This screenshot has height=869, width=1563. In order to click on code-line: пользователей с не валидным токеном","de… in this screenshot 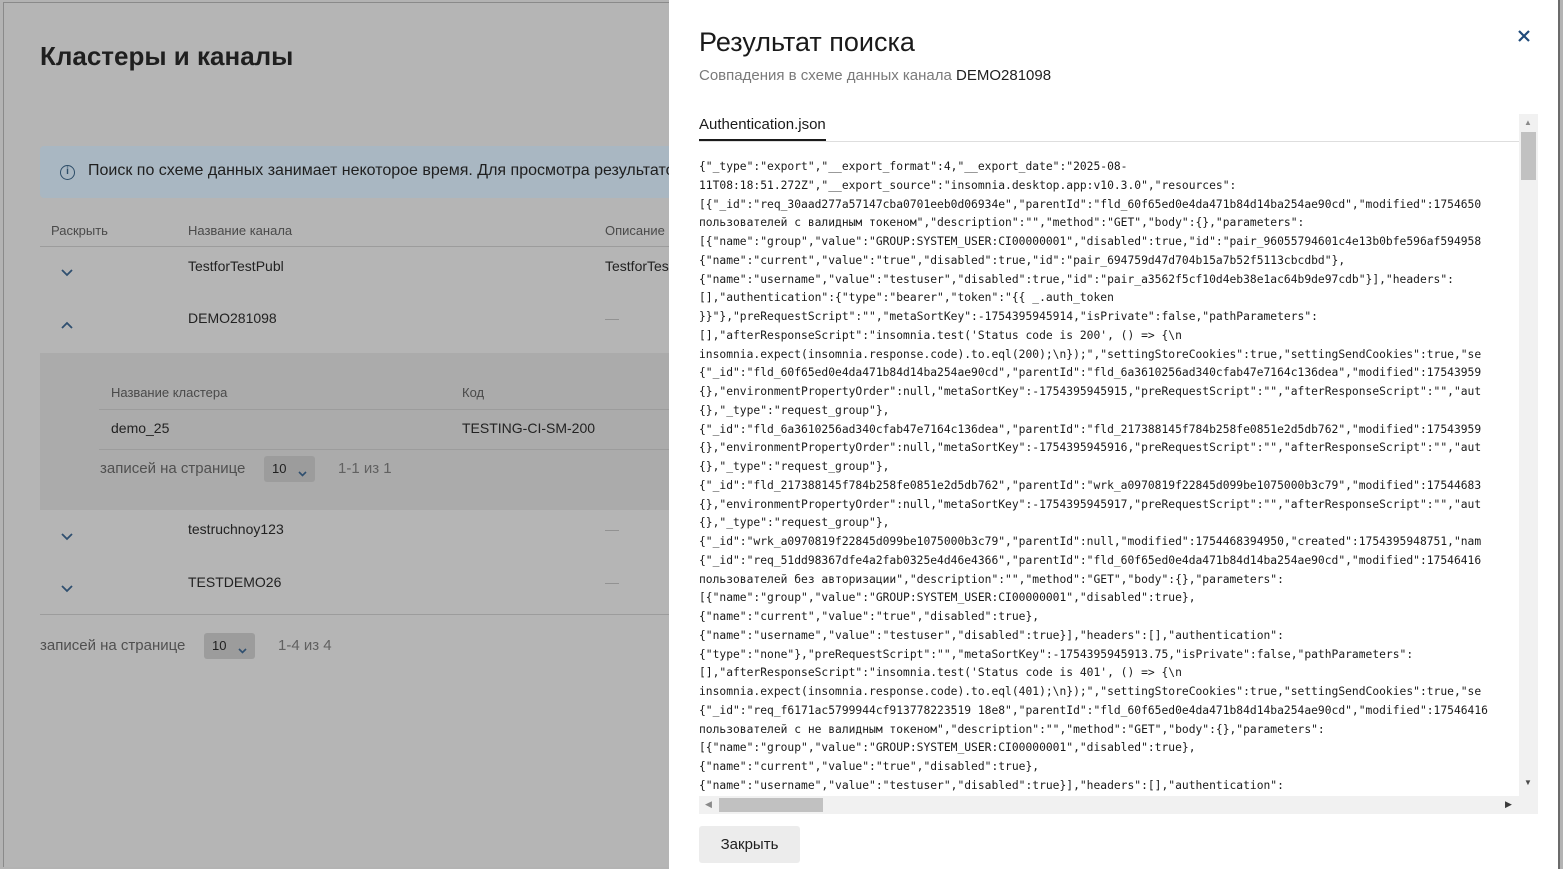, I will do `click(1012, 729)`.